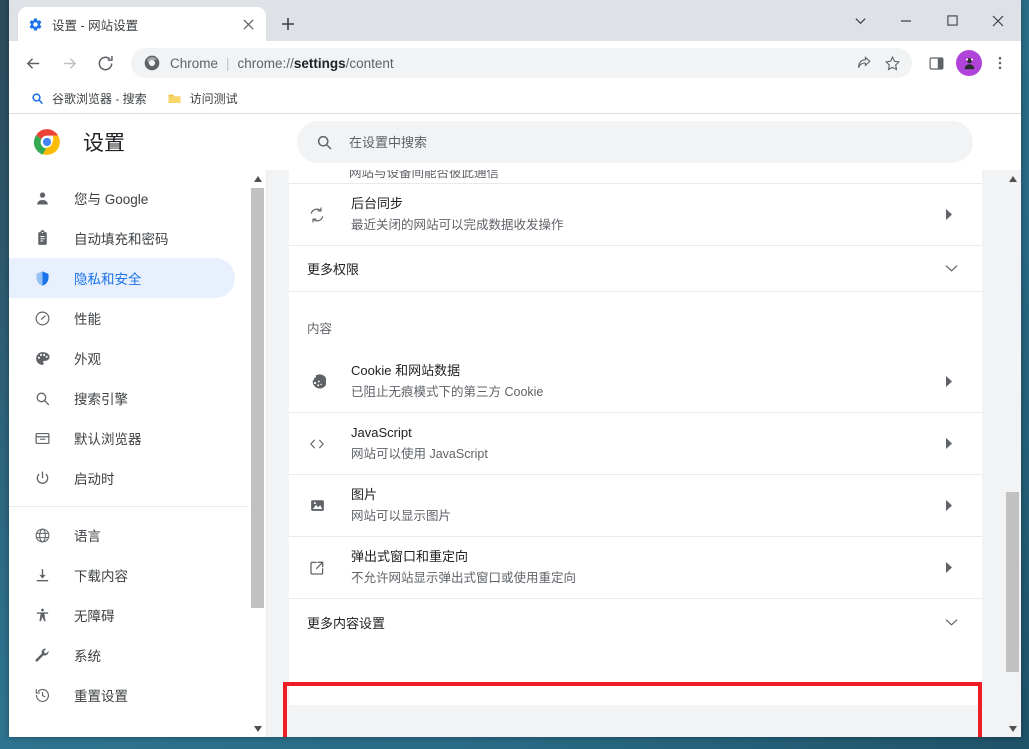  I want to click on close-icon, so click(248, 24).